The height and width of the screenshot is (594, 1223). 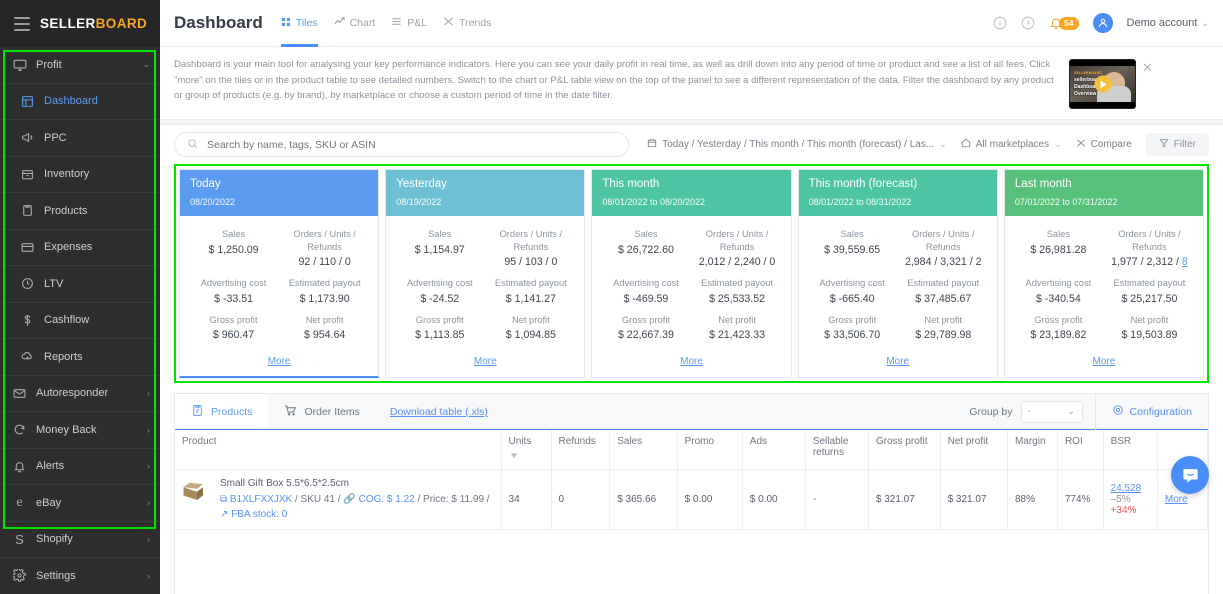 I want to click on download-table-link: Download table (.xls), so click(x=439, y=412).